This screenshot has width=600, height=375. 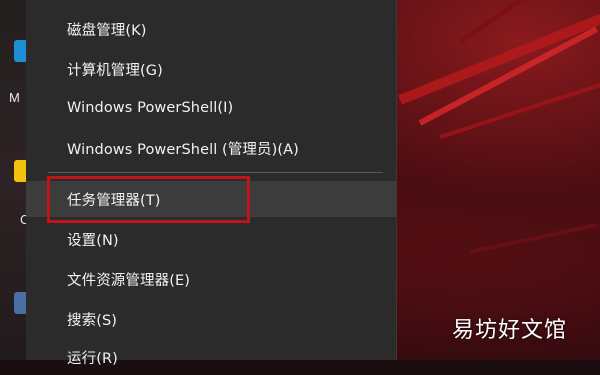 I want to click on menu-item-label: 搜索(S), so click(x=92, y=320).